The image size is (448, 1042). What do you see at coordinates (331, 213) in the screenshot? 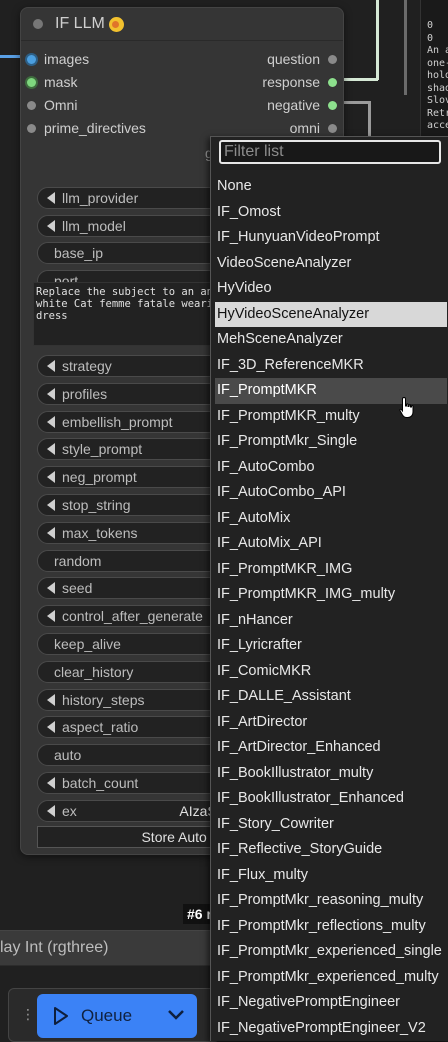
I see `dropdown-option: IF_Omost` at bounding box center [331, 213].